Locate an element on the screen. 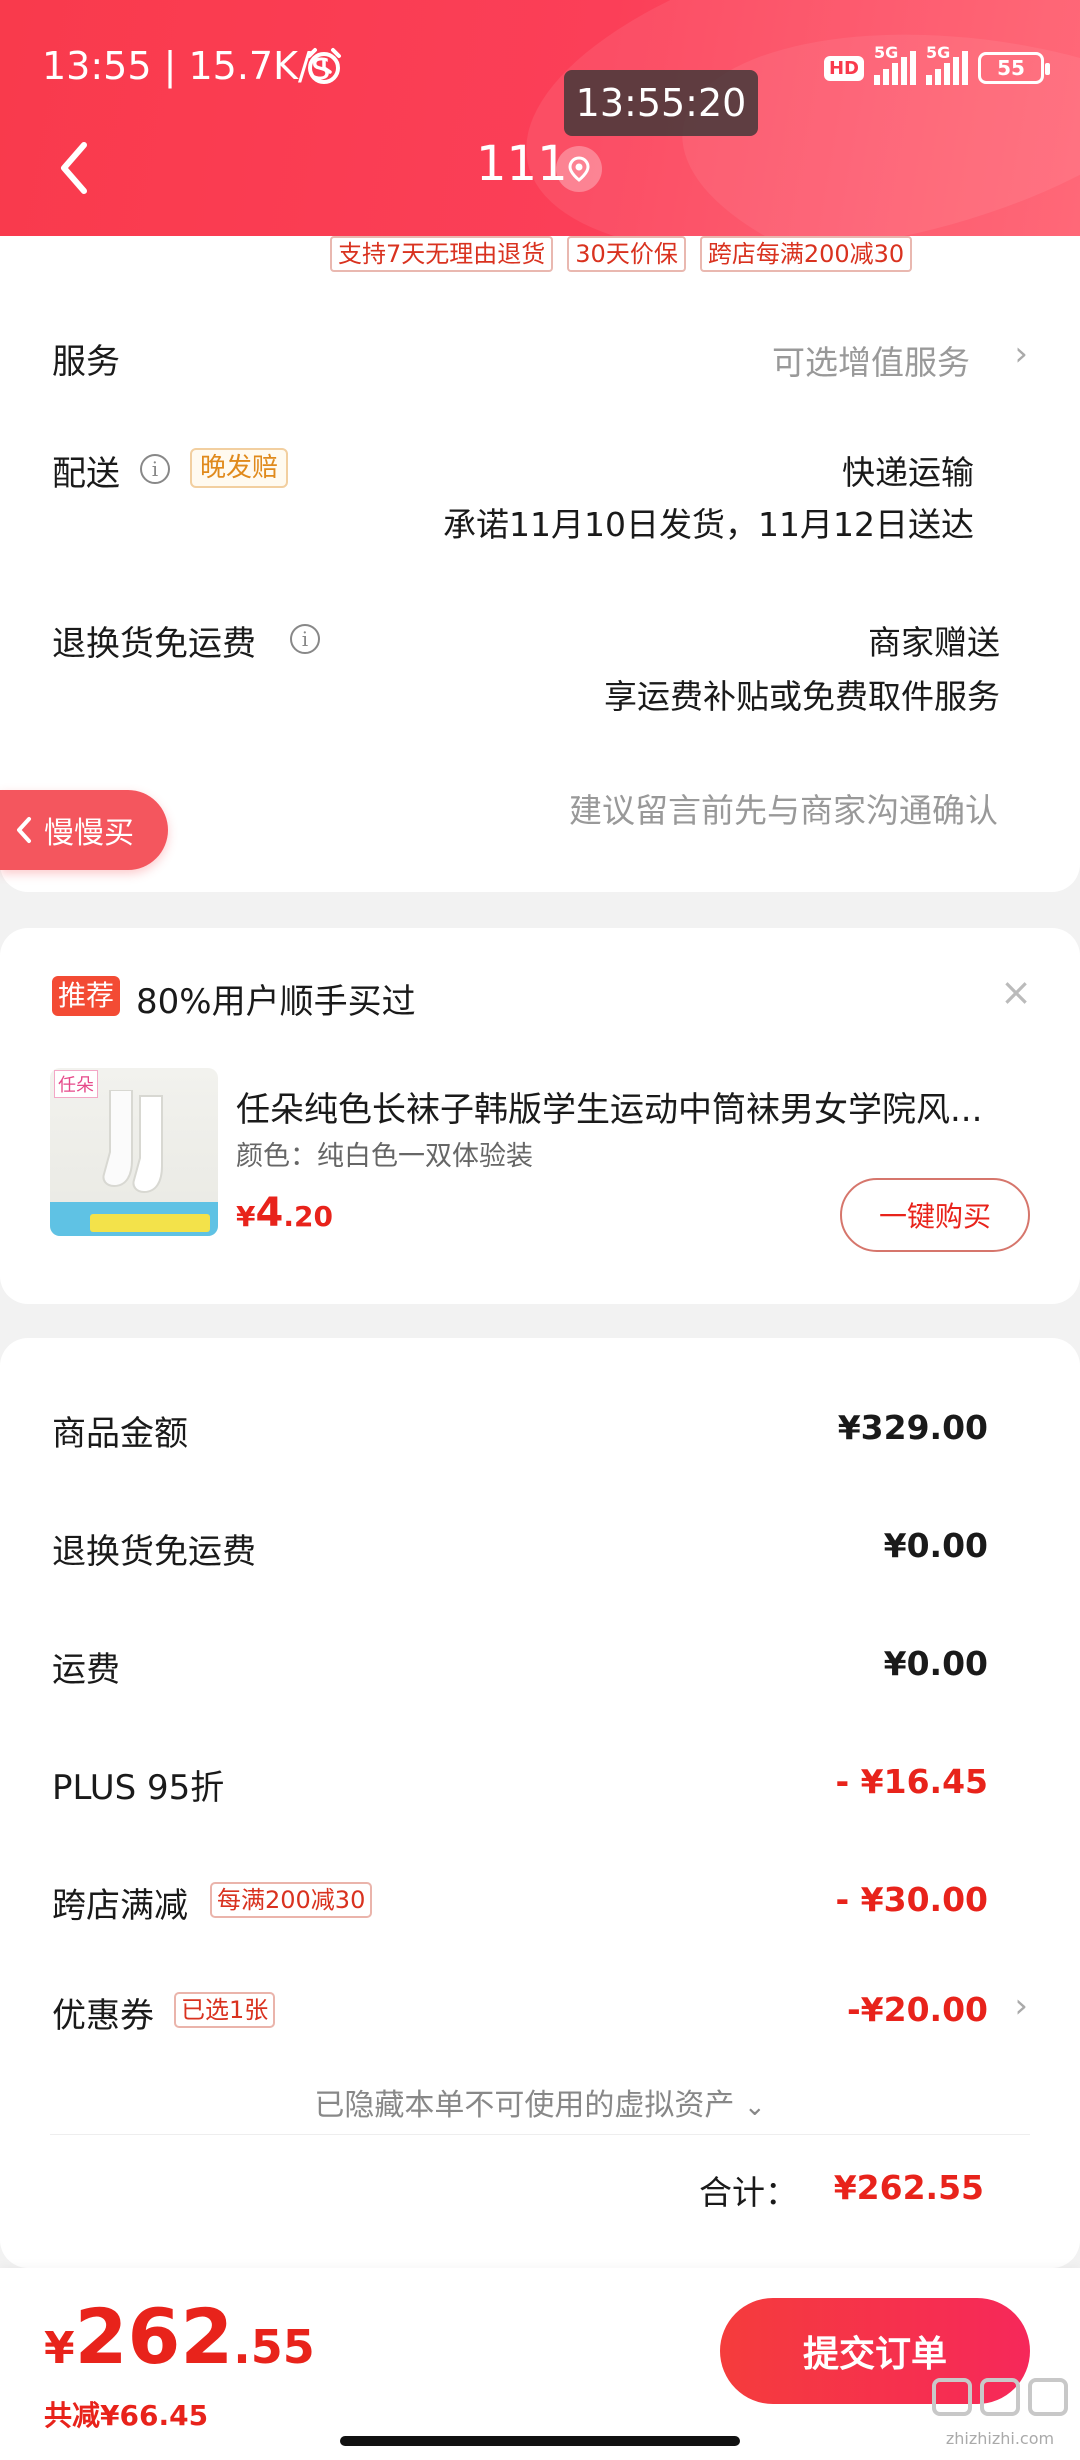 The height and width of the screenshot is (2460, 1080). watermark: zhizhizhi.com is located at coordinates (1000, 2411).